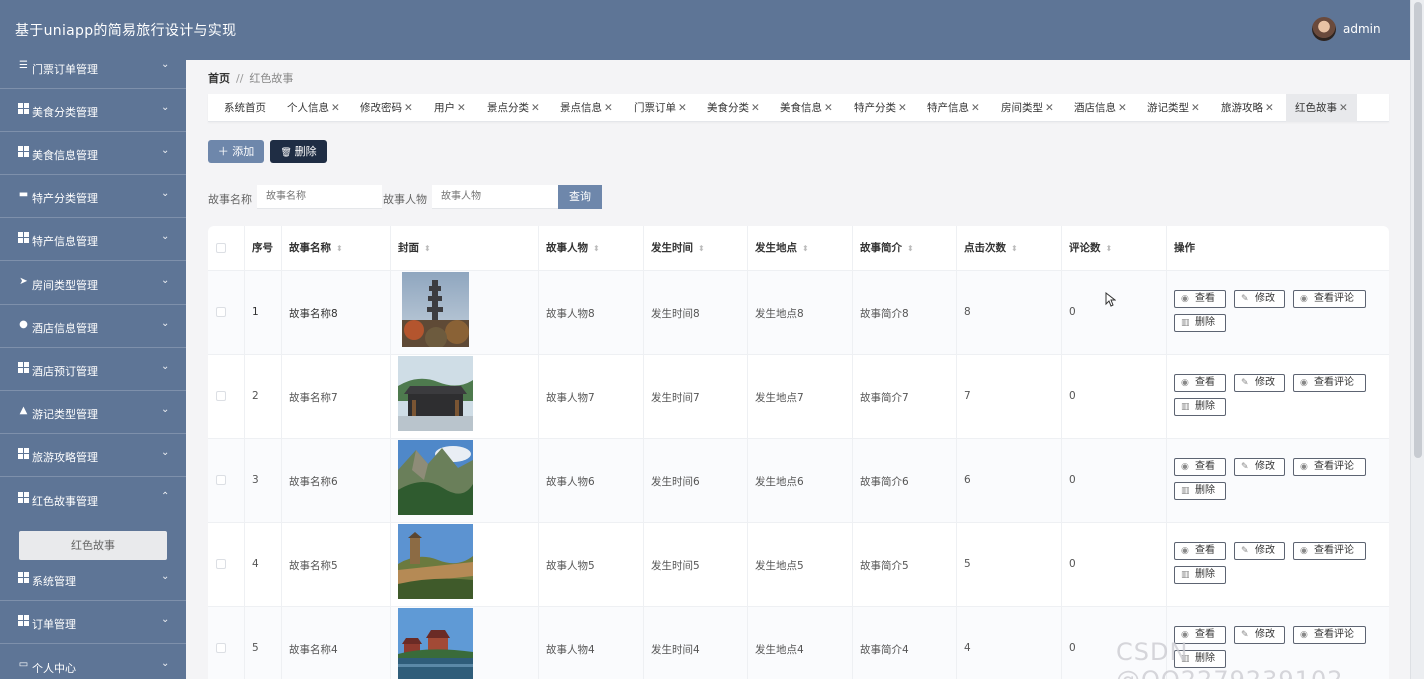  What do you see at coordinates (165, 366) in the screenshot?
I see `chevron-down-icon: ⌄` at bounding box center [165, 366].